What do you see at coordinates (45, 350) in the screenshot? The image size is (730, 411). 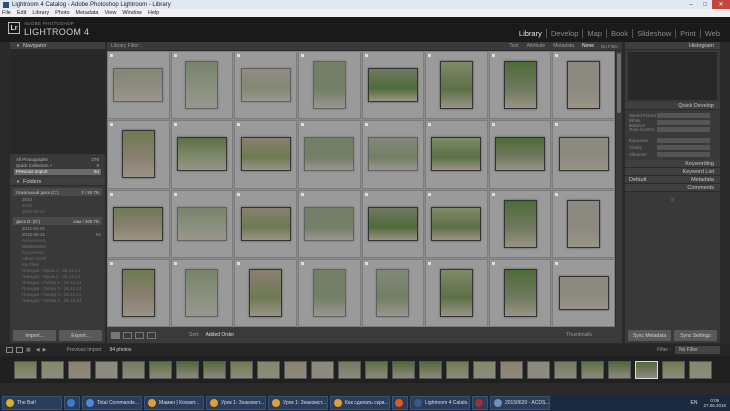 I see `forward-arrow-icon: ▶` at bounding box center [45, 350].